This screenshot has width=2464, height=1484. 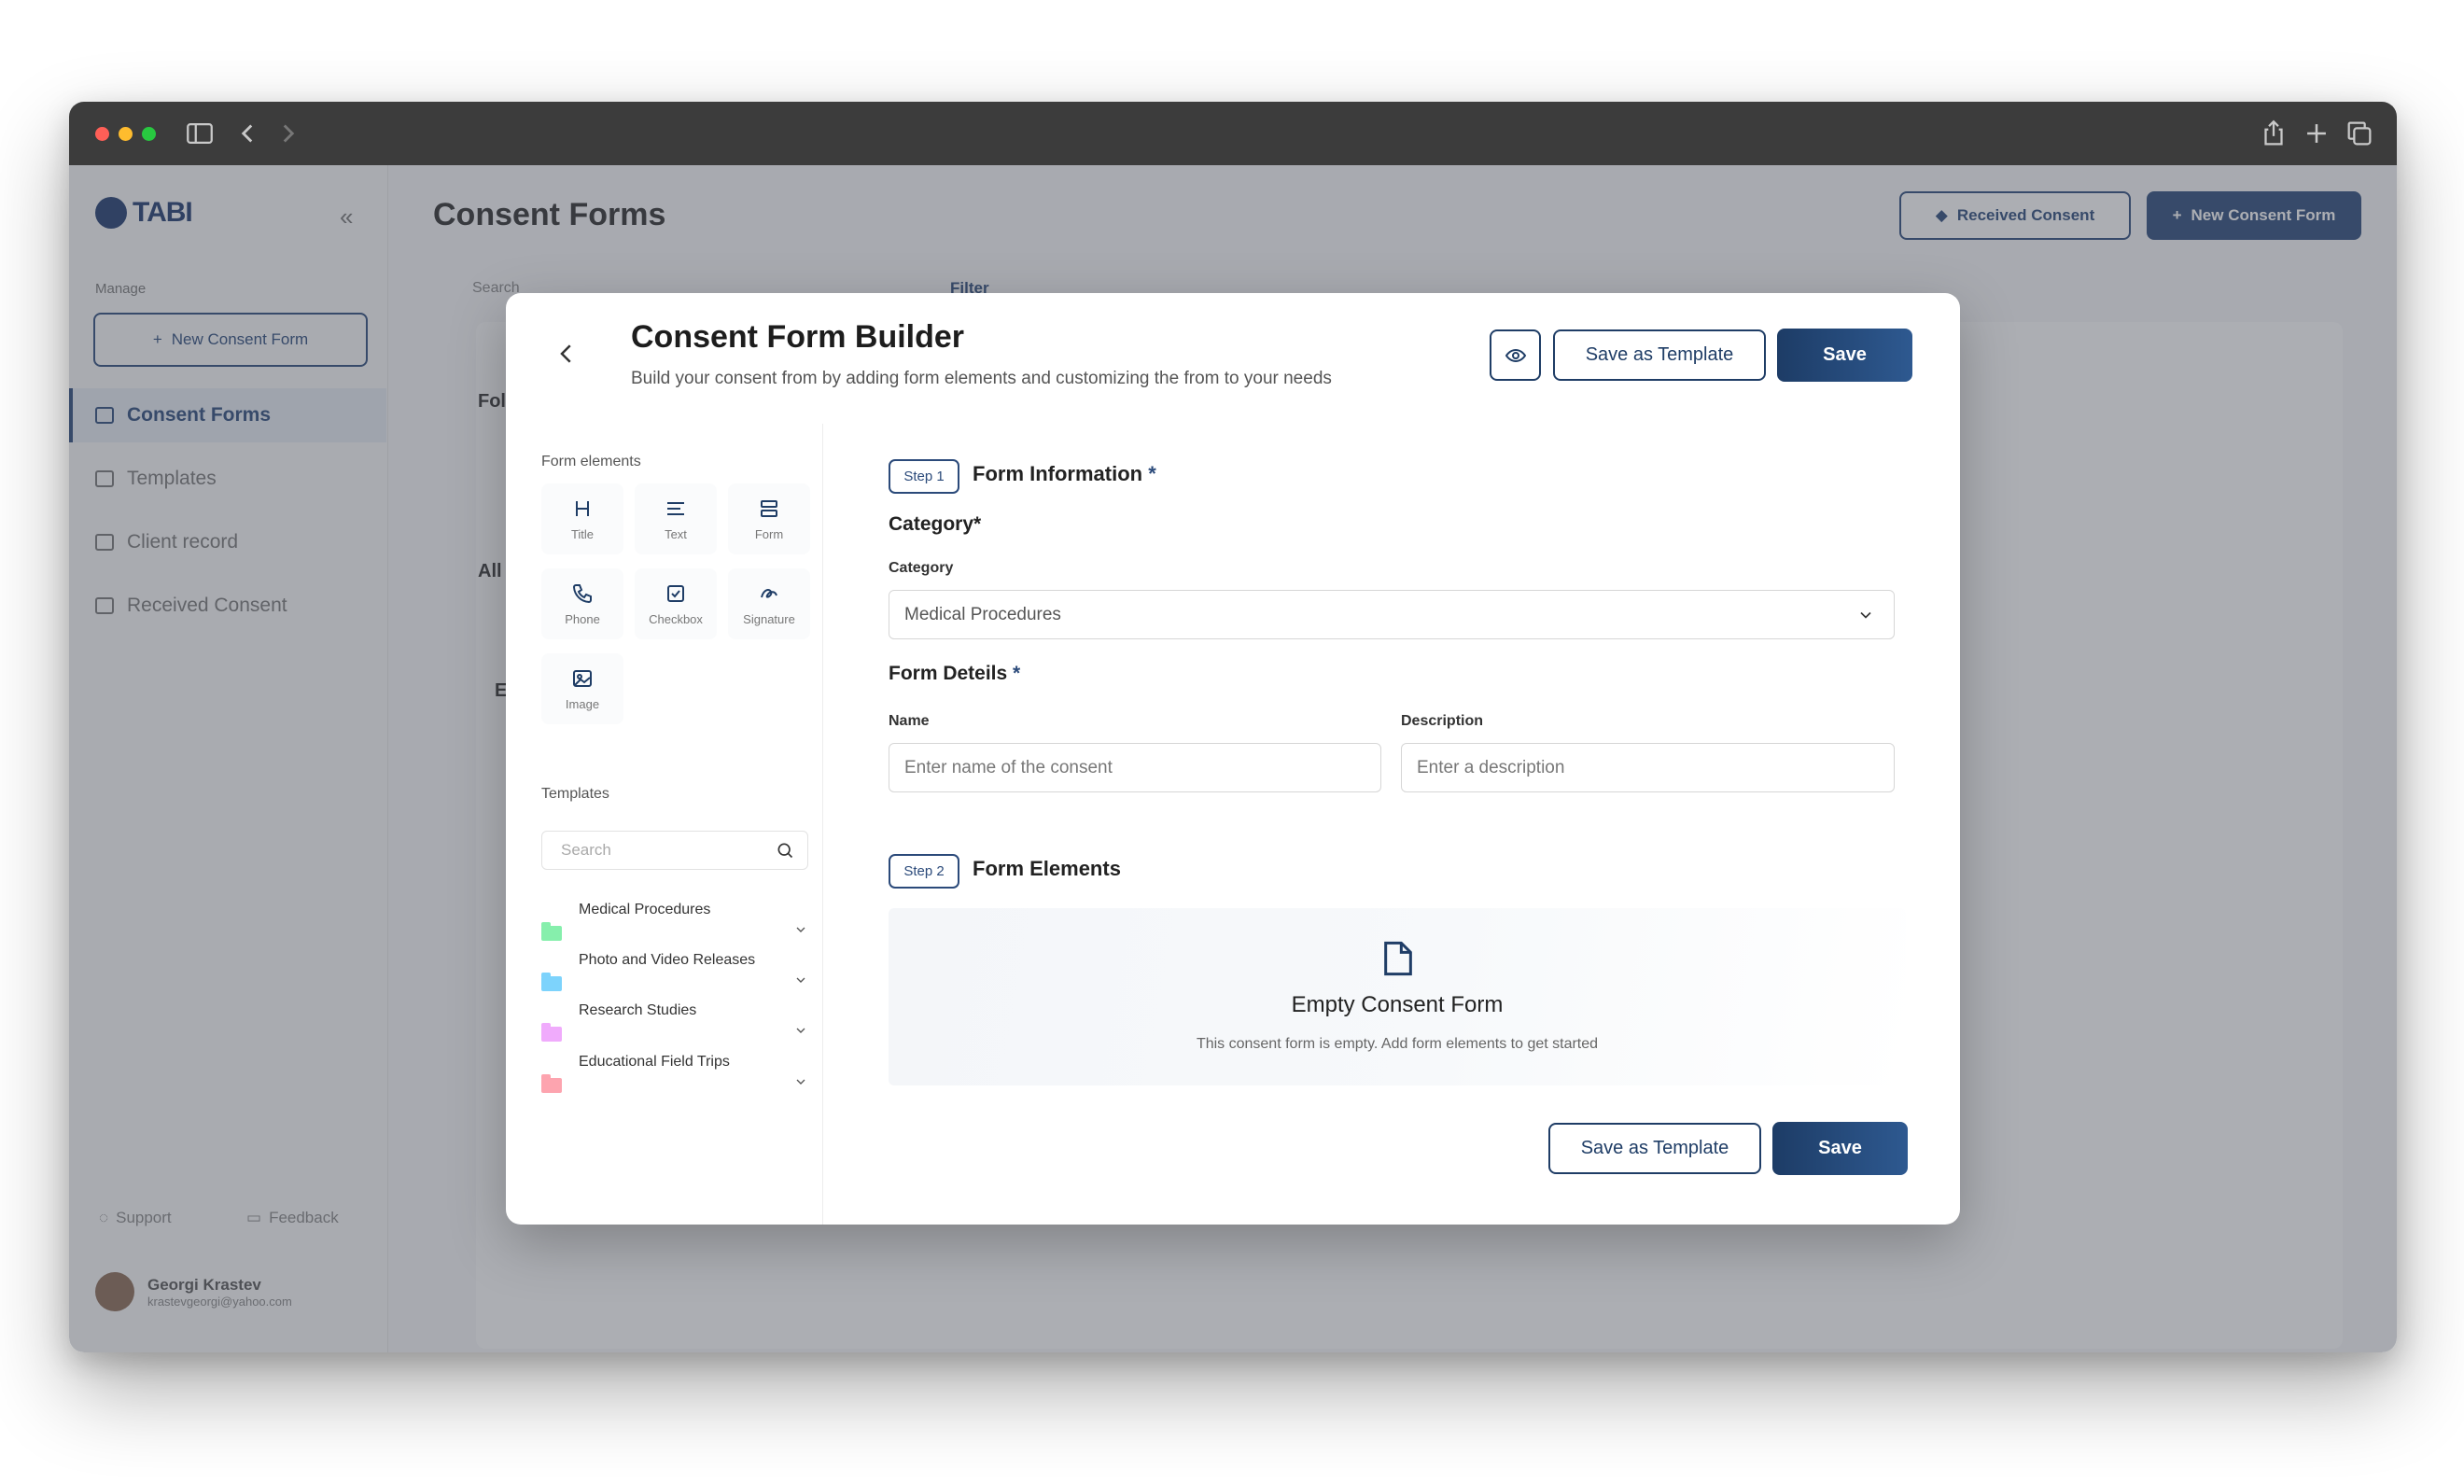 I want to click on phone-icon, so click(x=582, y=593).